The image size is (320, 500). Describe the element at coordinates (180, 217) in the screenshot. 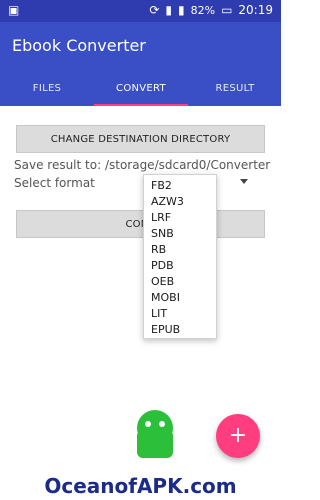

I see `format-option-lrf: LRF` at that location.